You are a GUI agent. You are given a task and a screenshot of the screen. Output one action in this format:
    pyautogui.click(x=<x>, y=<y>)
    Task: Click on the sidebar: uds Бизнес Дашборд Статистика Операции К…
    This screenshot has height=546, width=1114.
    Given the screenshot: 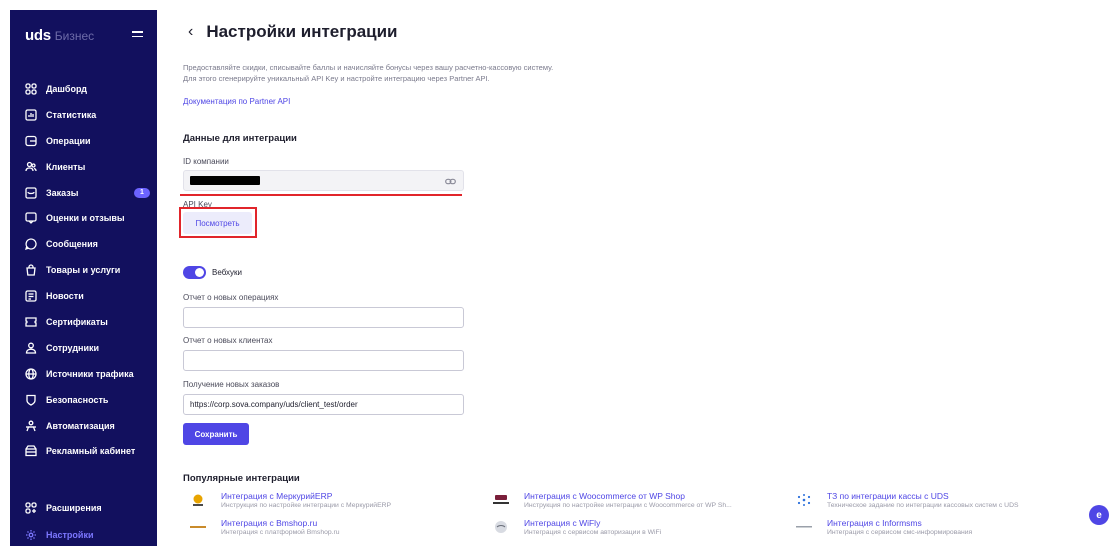 What is the action you would take?
    pyautogui.click(x=83, y=278)
    